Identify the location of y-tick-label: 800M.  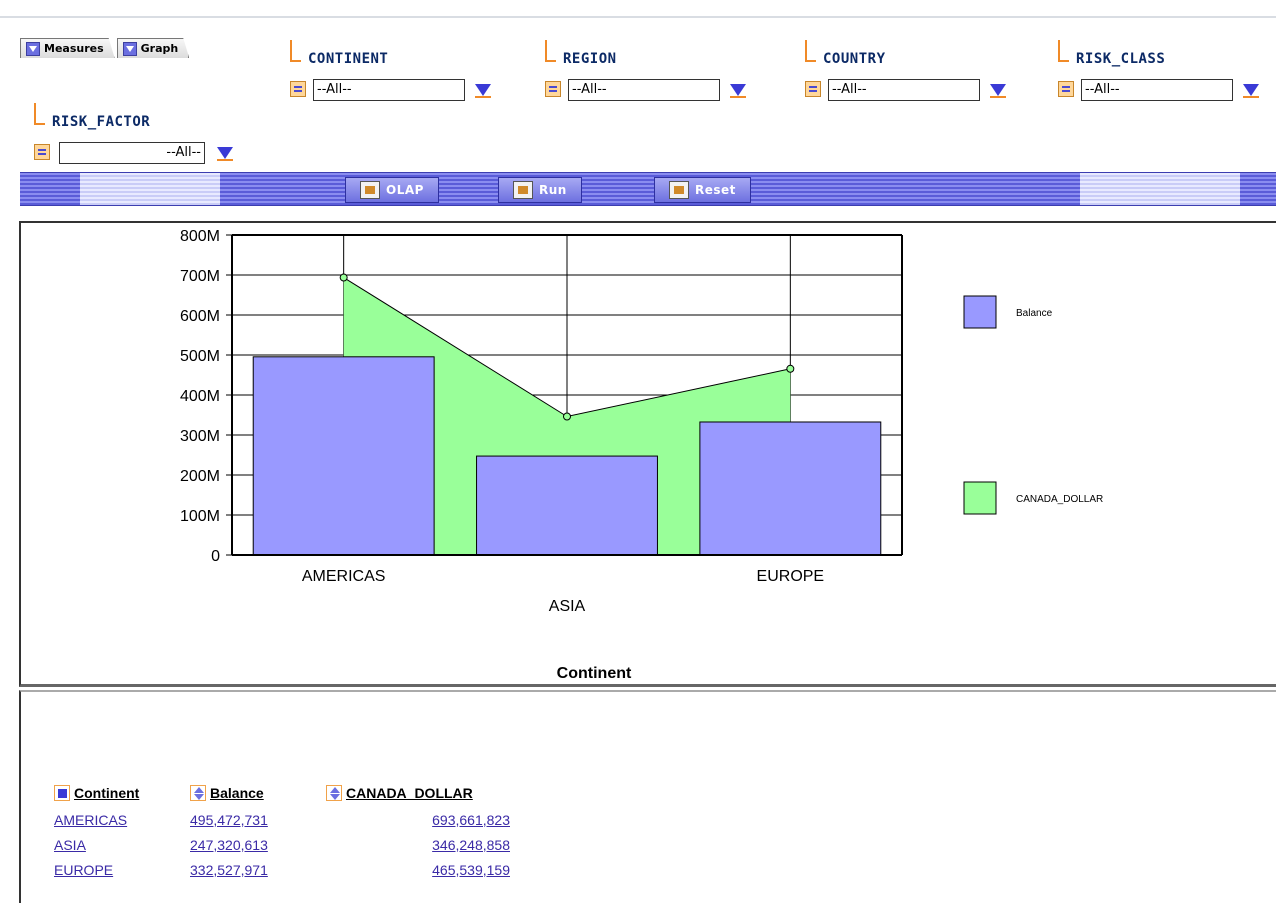
(200, 236).